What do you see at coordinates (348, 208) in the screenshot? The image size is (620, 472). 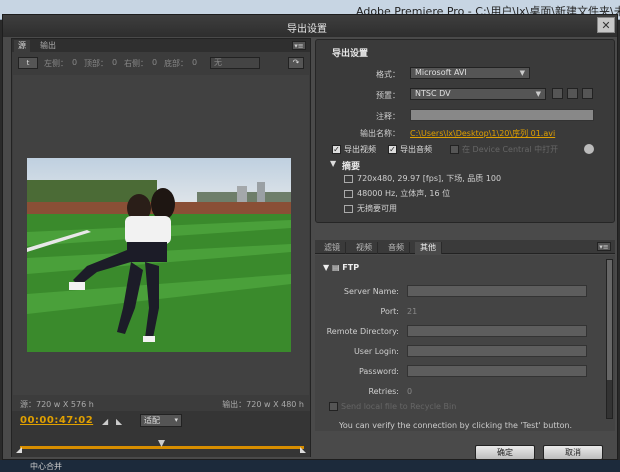 I see `chart-icon` at bounding box center [348, 208].